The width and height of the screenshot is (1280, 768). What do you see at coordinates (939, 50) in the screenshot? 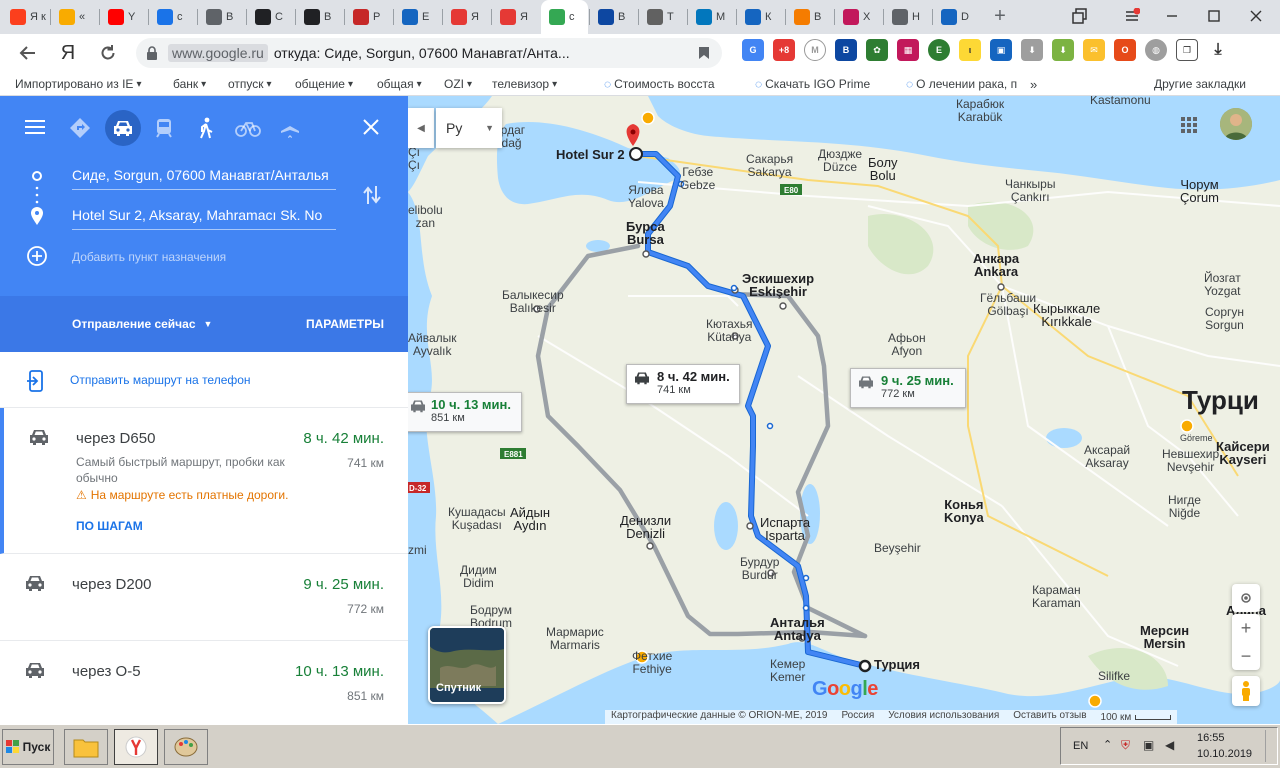
I see `evernote-icon: E` at bounding box center [939, 50].